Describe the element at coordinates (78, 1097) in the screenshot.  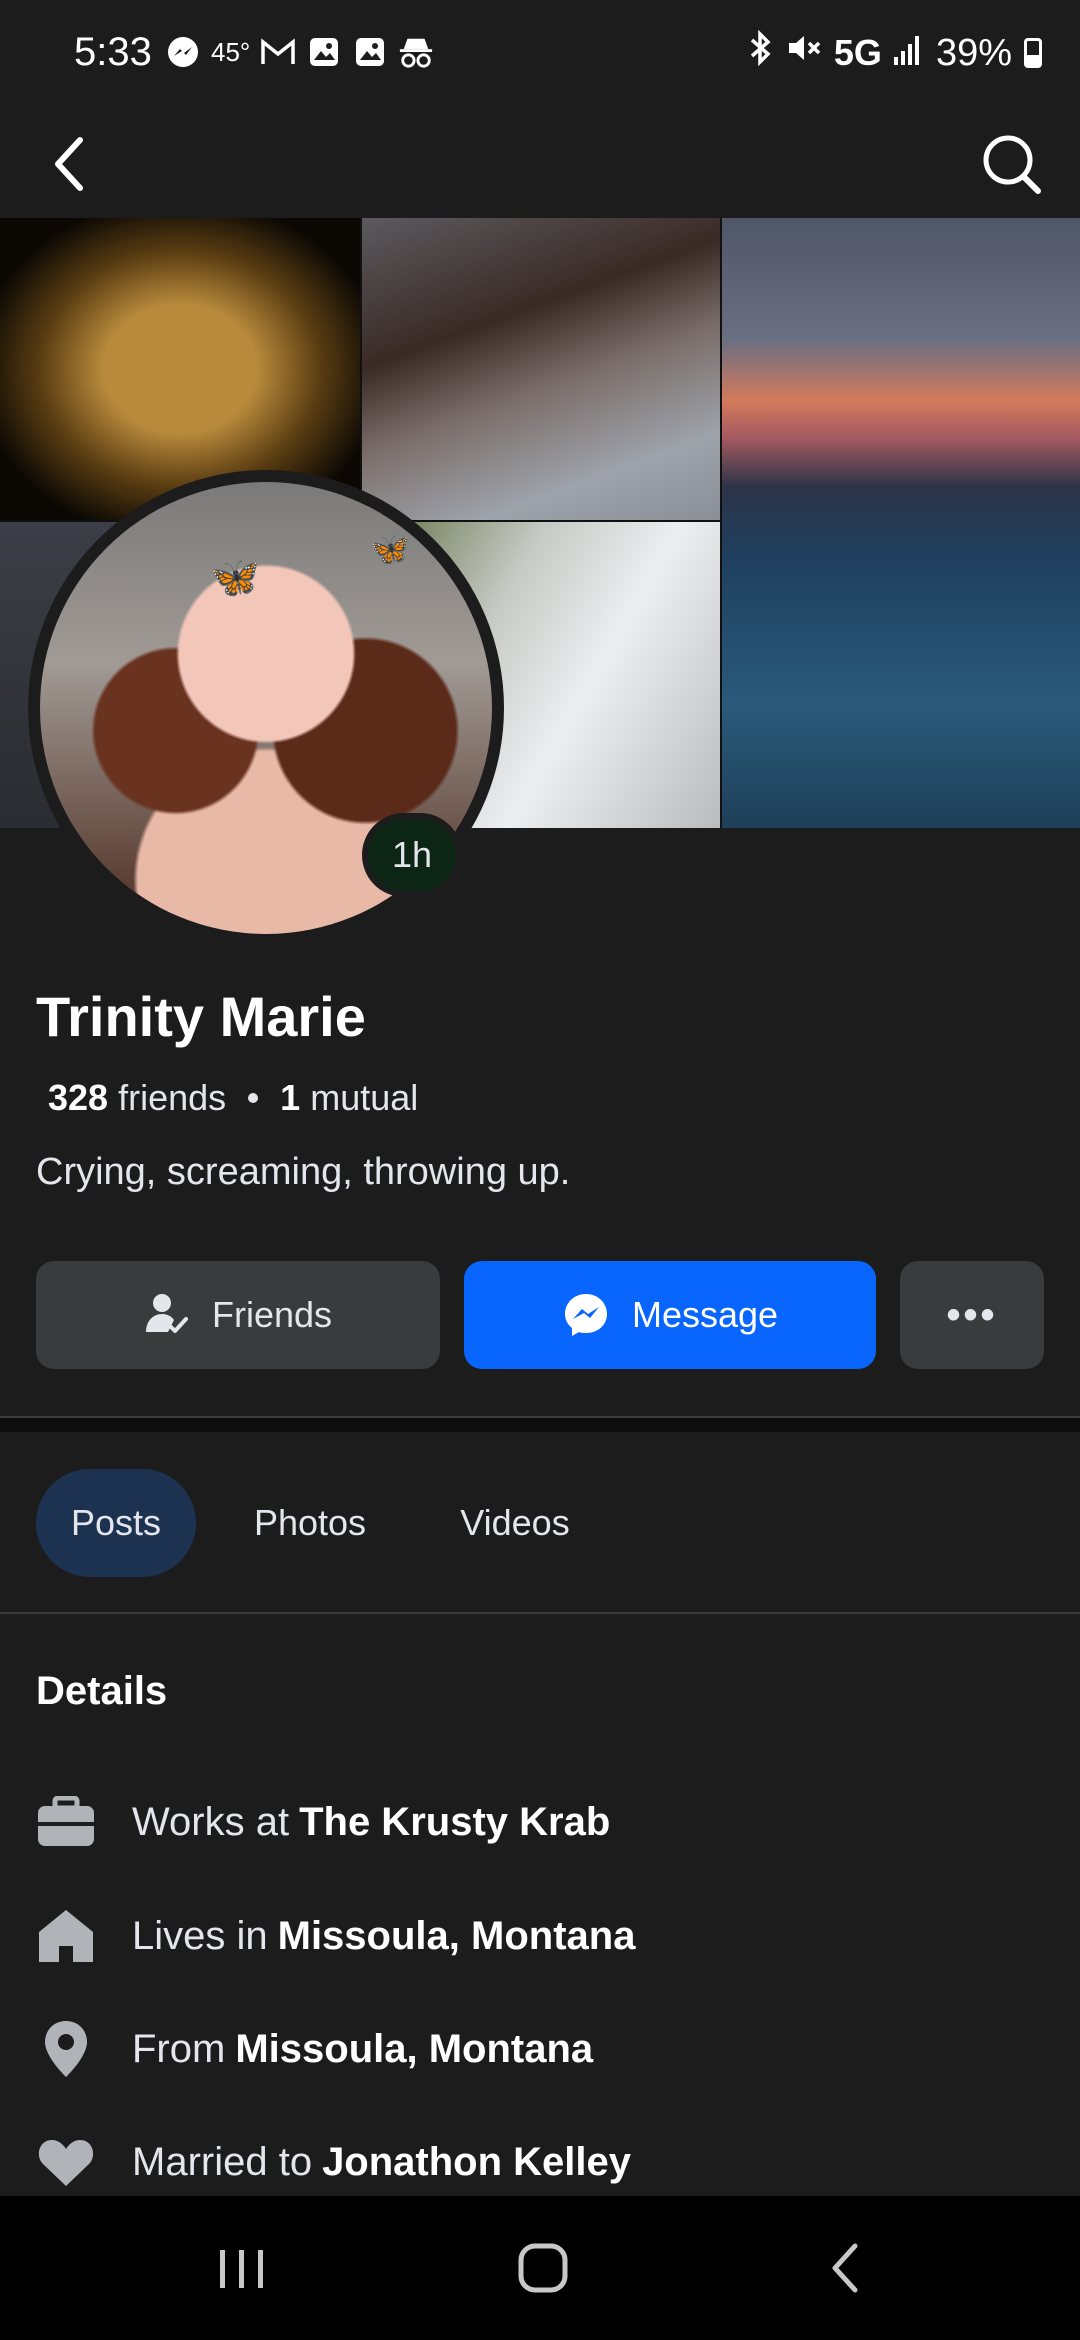
I see `friends-count: 328` at that location.